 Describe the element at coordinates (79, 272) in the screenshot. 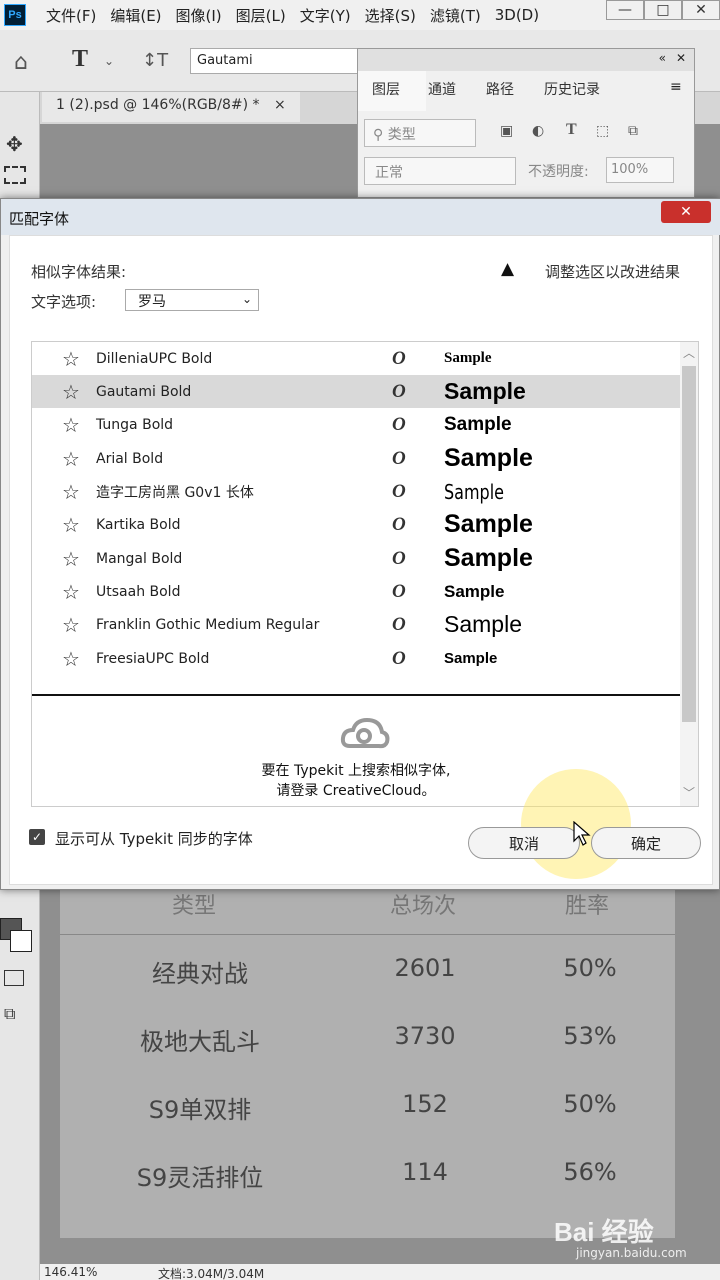

I see `results-label: 相似字体结果:` at that location.